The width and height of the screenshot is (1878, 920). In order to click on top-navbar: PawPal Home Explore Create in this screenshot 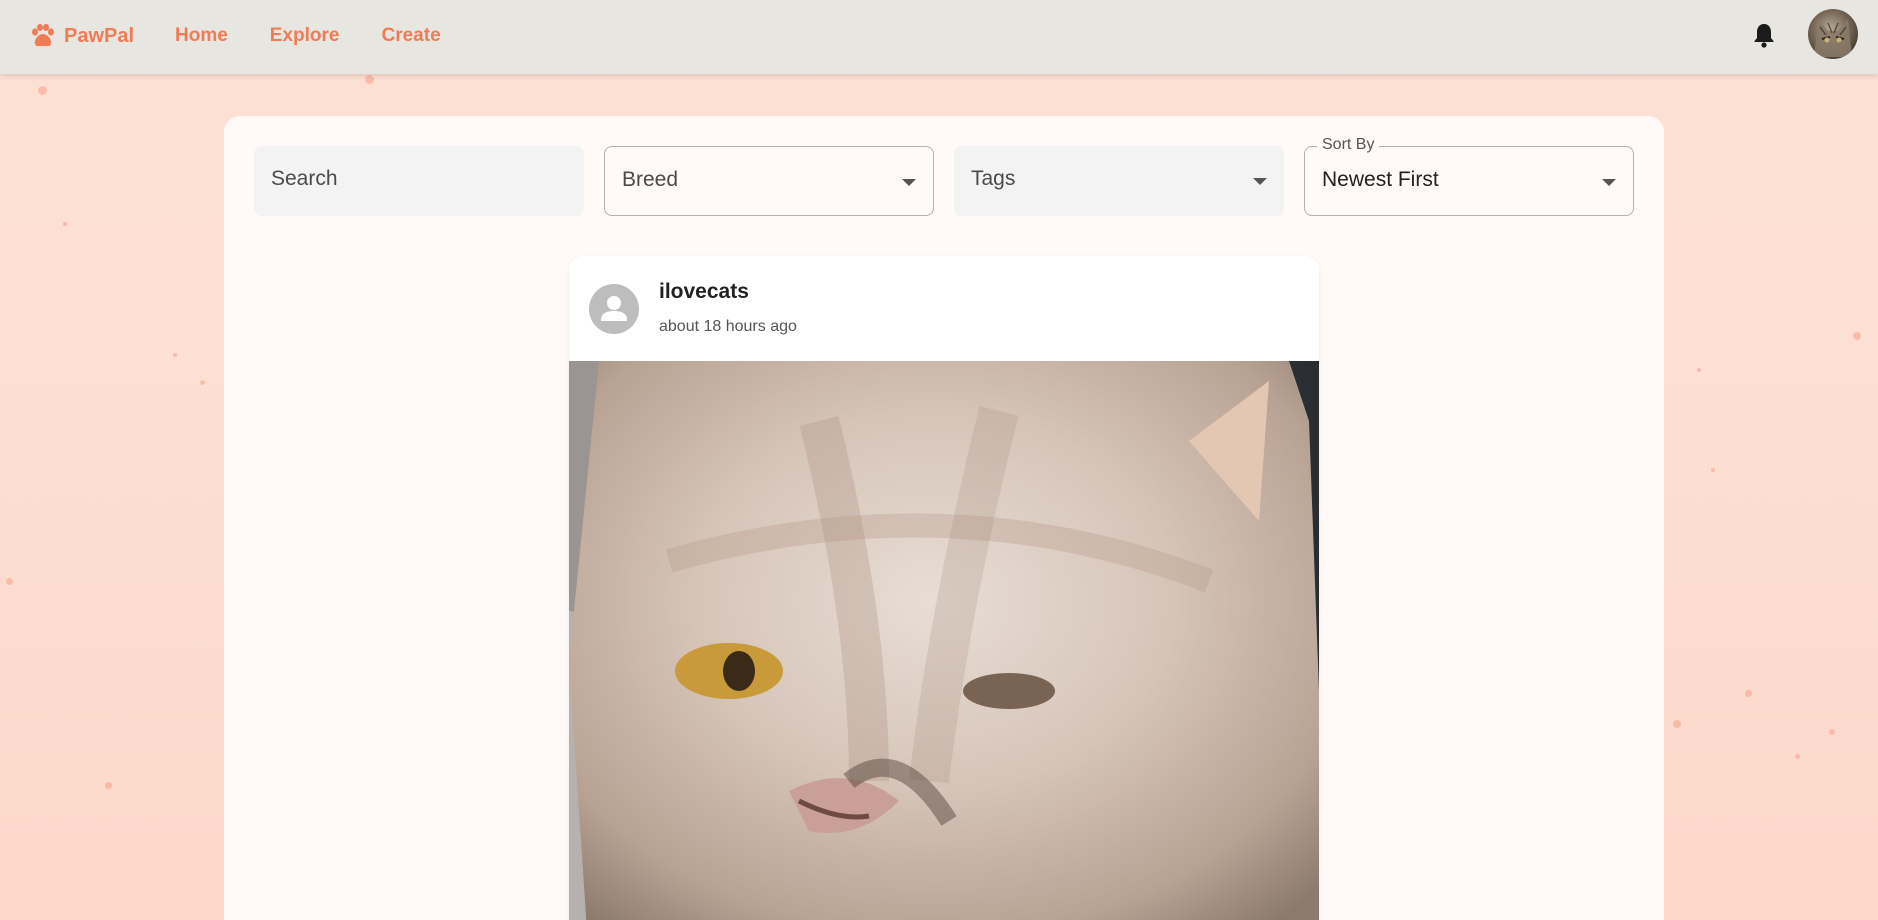, I will do `click(939, 37)`.